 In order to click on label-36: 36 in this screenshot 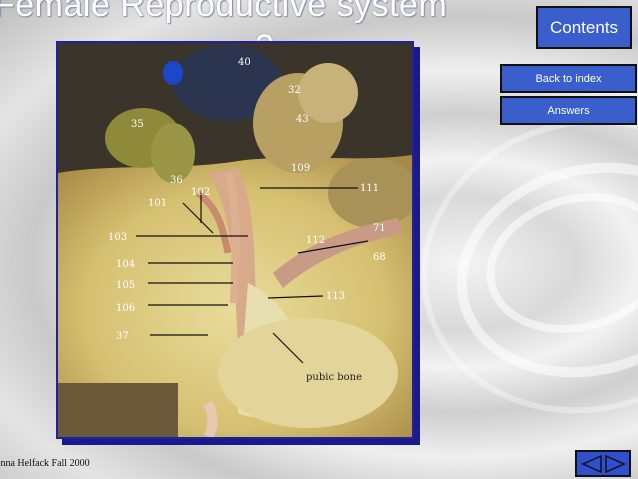, I will do `click(176, 180)`.